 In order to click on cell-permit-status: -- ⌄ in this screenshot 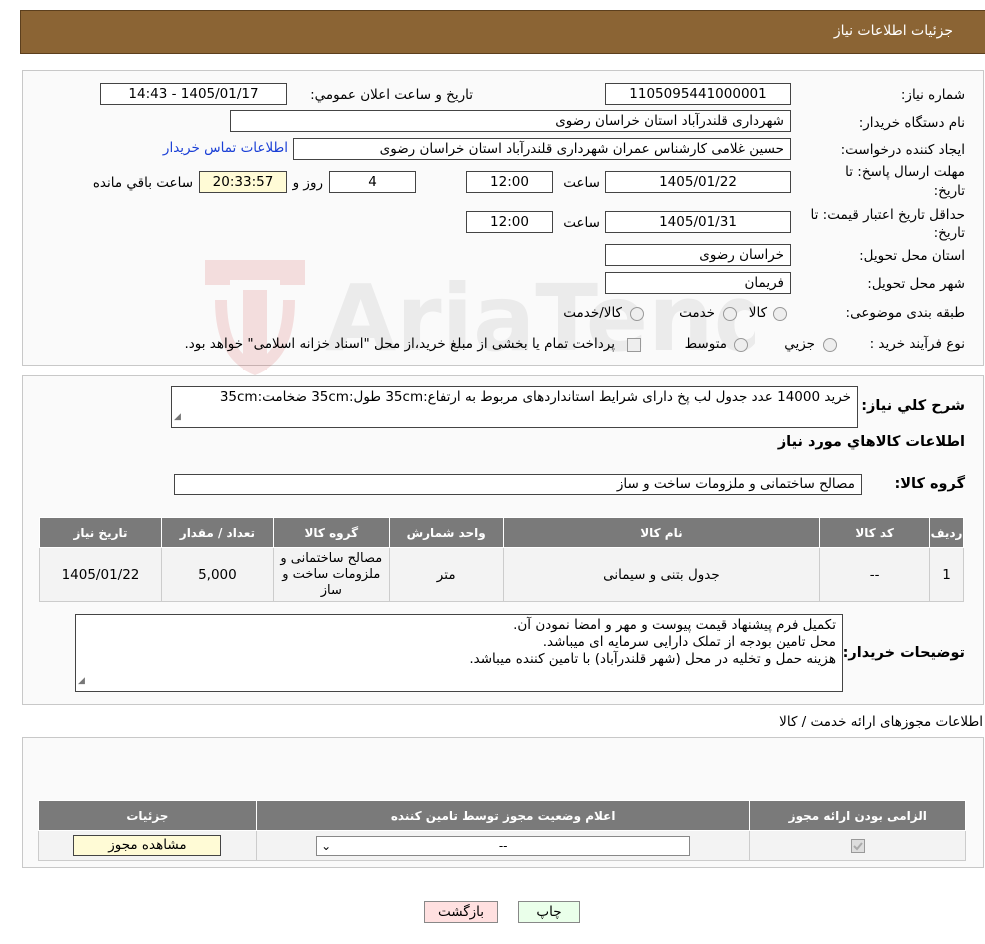, I will do `click(503, 845)`.